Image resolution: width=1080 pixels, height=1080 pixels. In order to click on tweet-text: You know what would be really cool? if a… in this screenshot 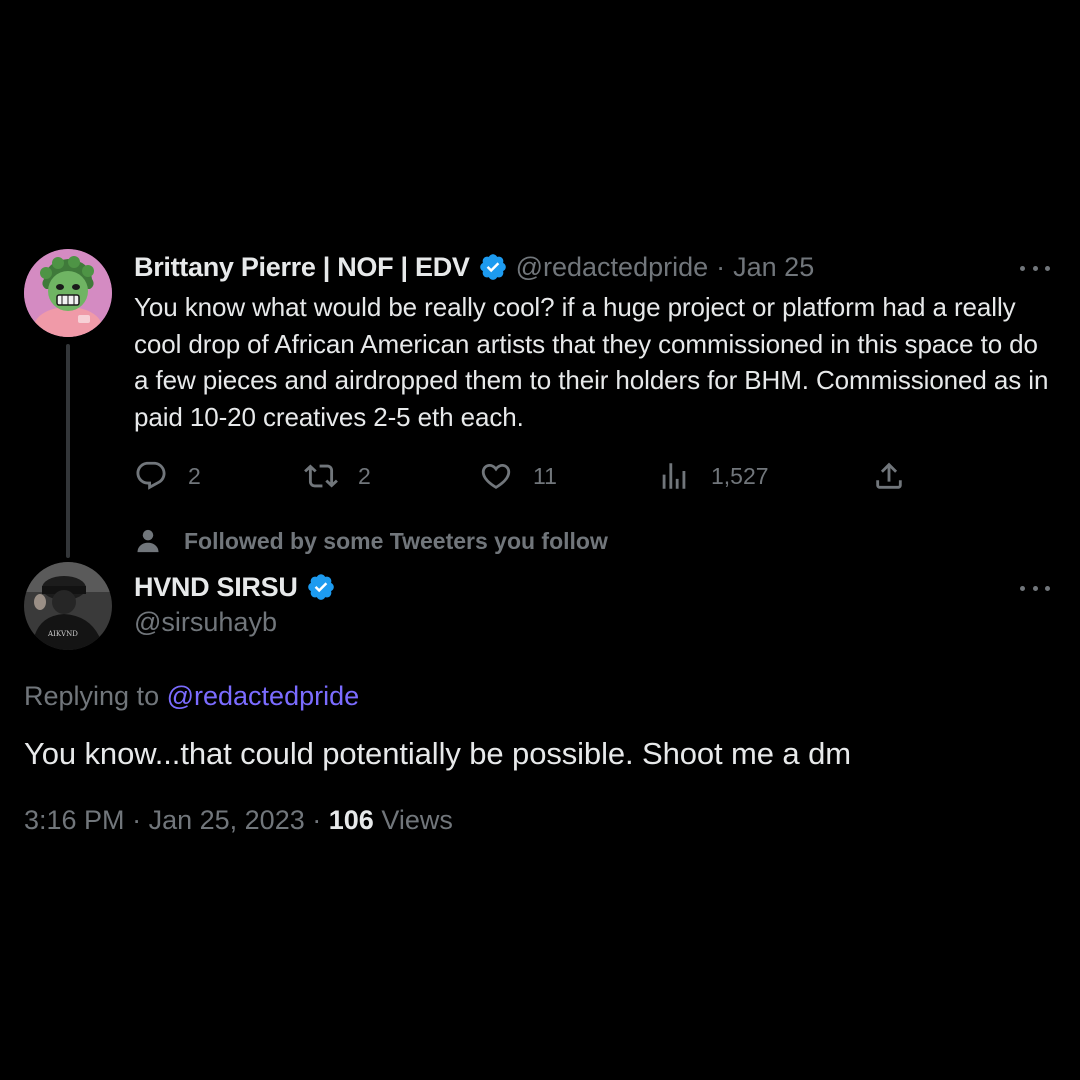, I will do `click(591, 362)`.